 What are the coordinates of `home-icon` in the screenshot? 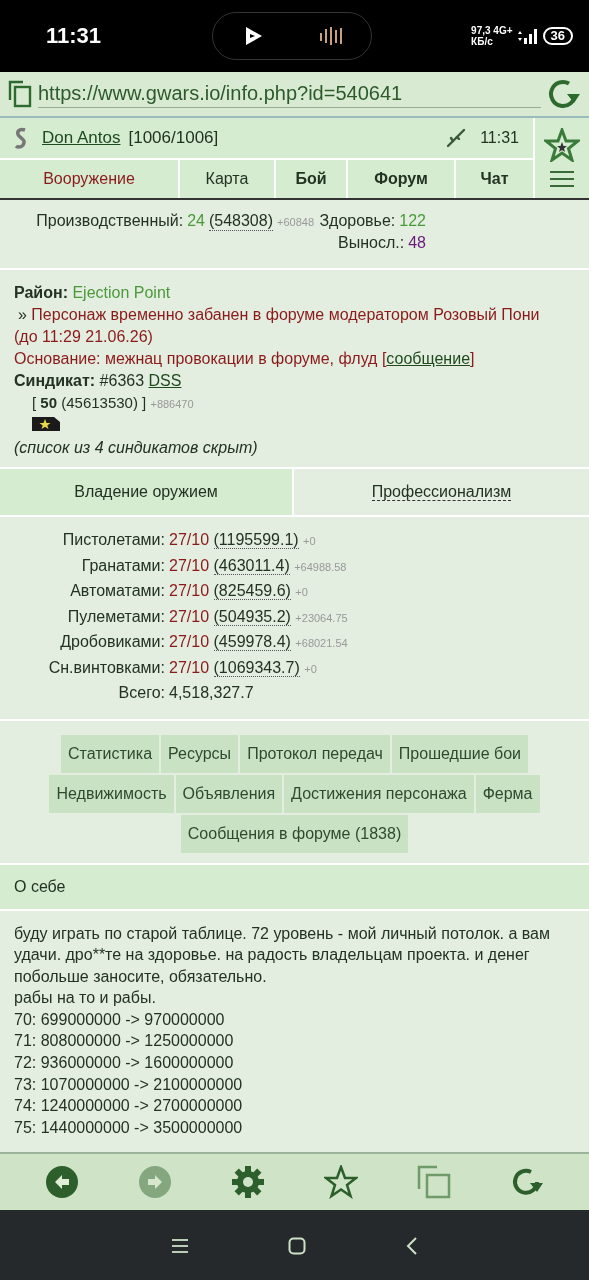 It's located at (296, 1246).